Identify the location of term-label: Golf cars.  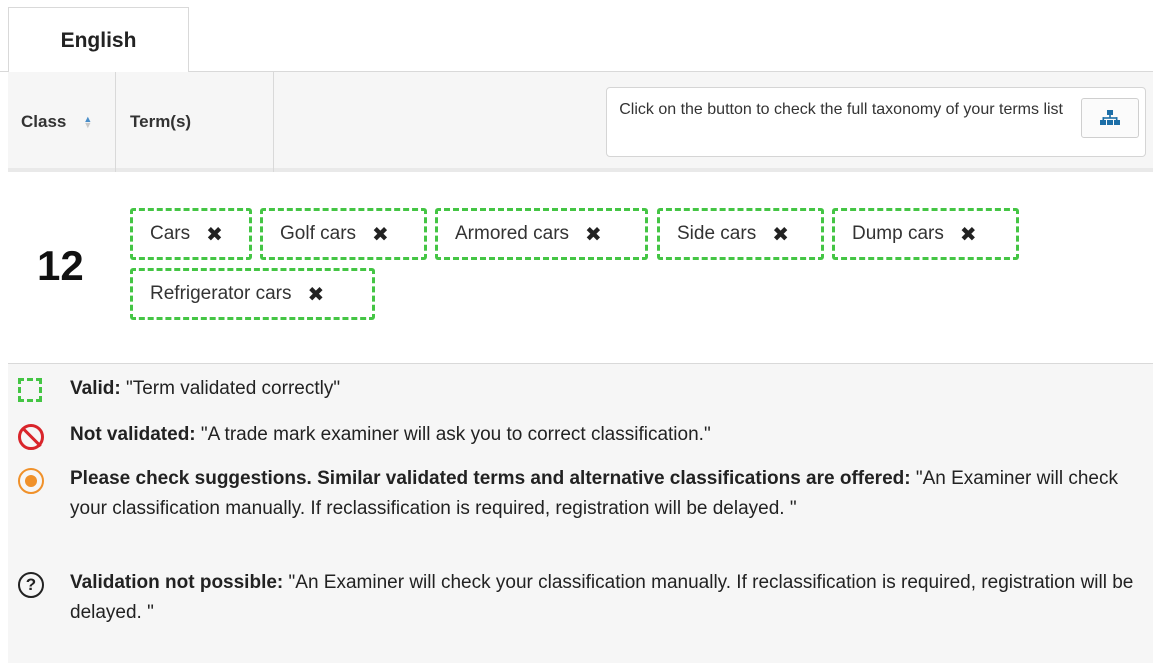
(318, 233).